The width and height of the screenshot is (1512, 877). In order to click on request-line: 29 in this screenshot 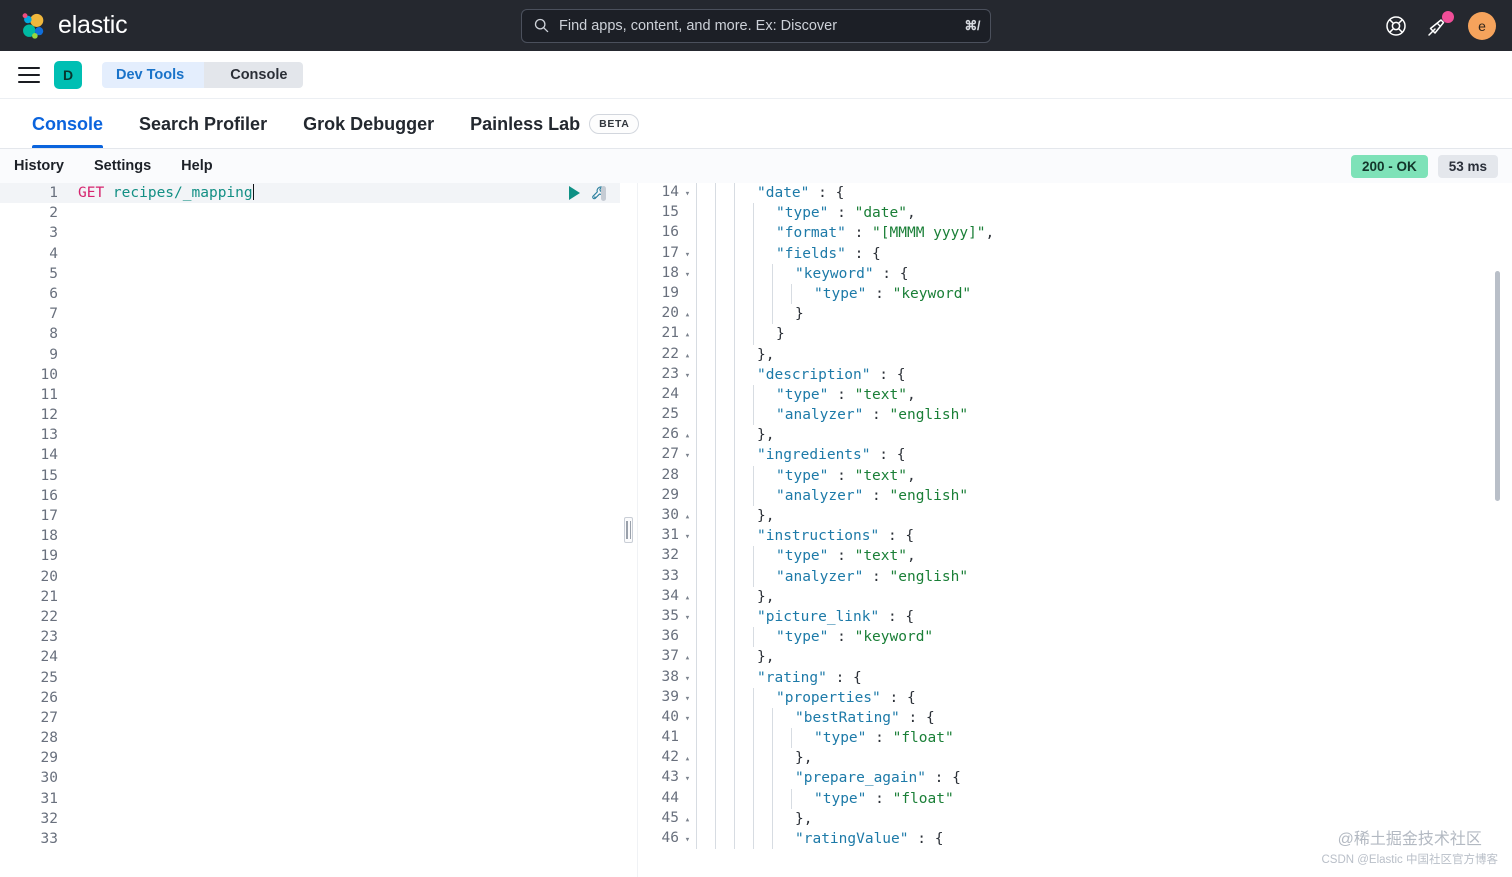, I will do `click(310, 758)`.